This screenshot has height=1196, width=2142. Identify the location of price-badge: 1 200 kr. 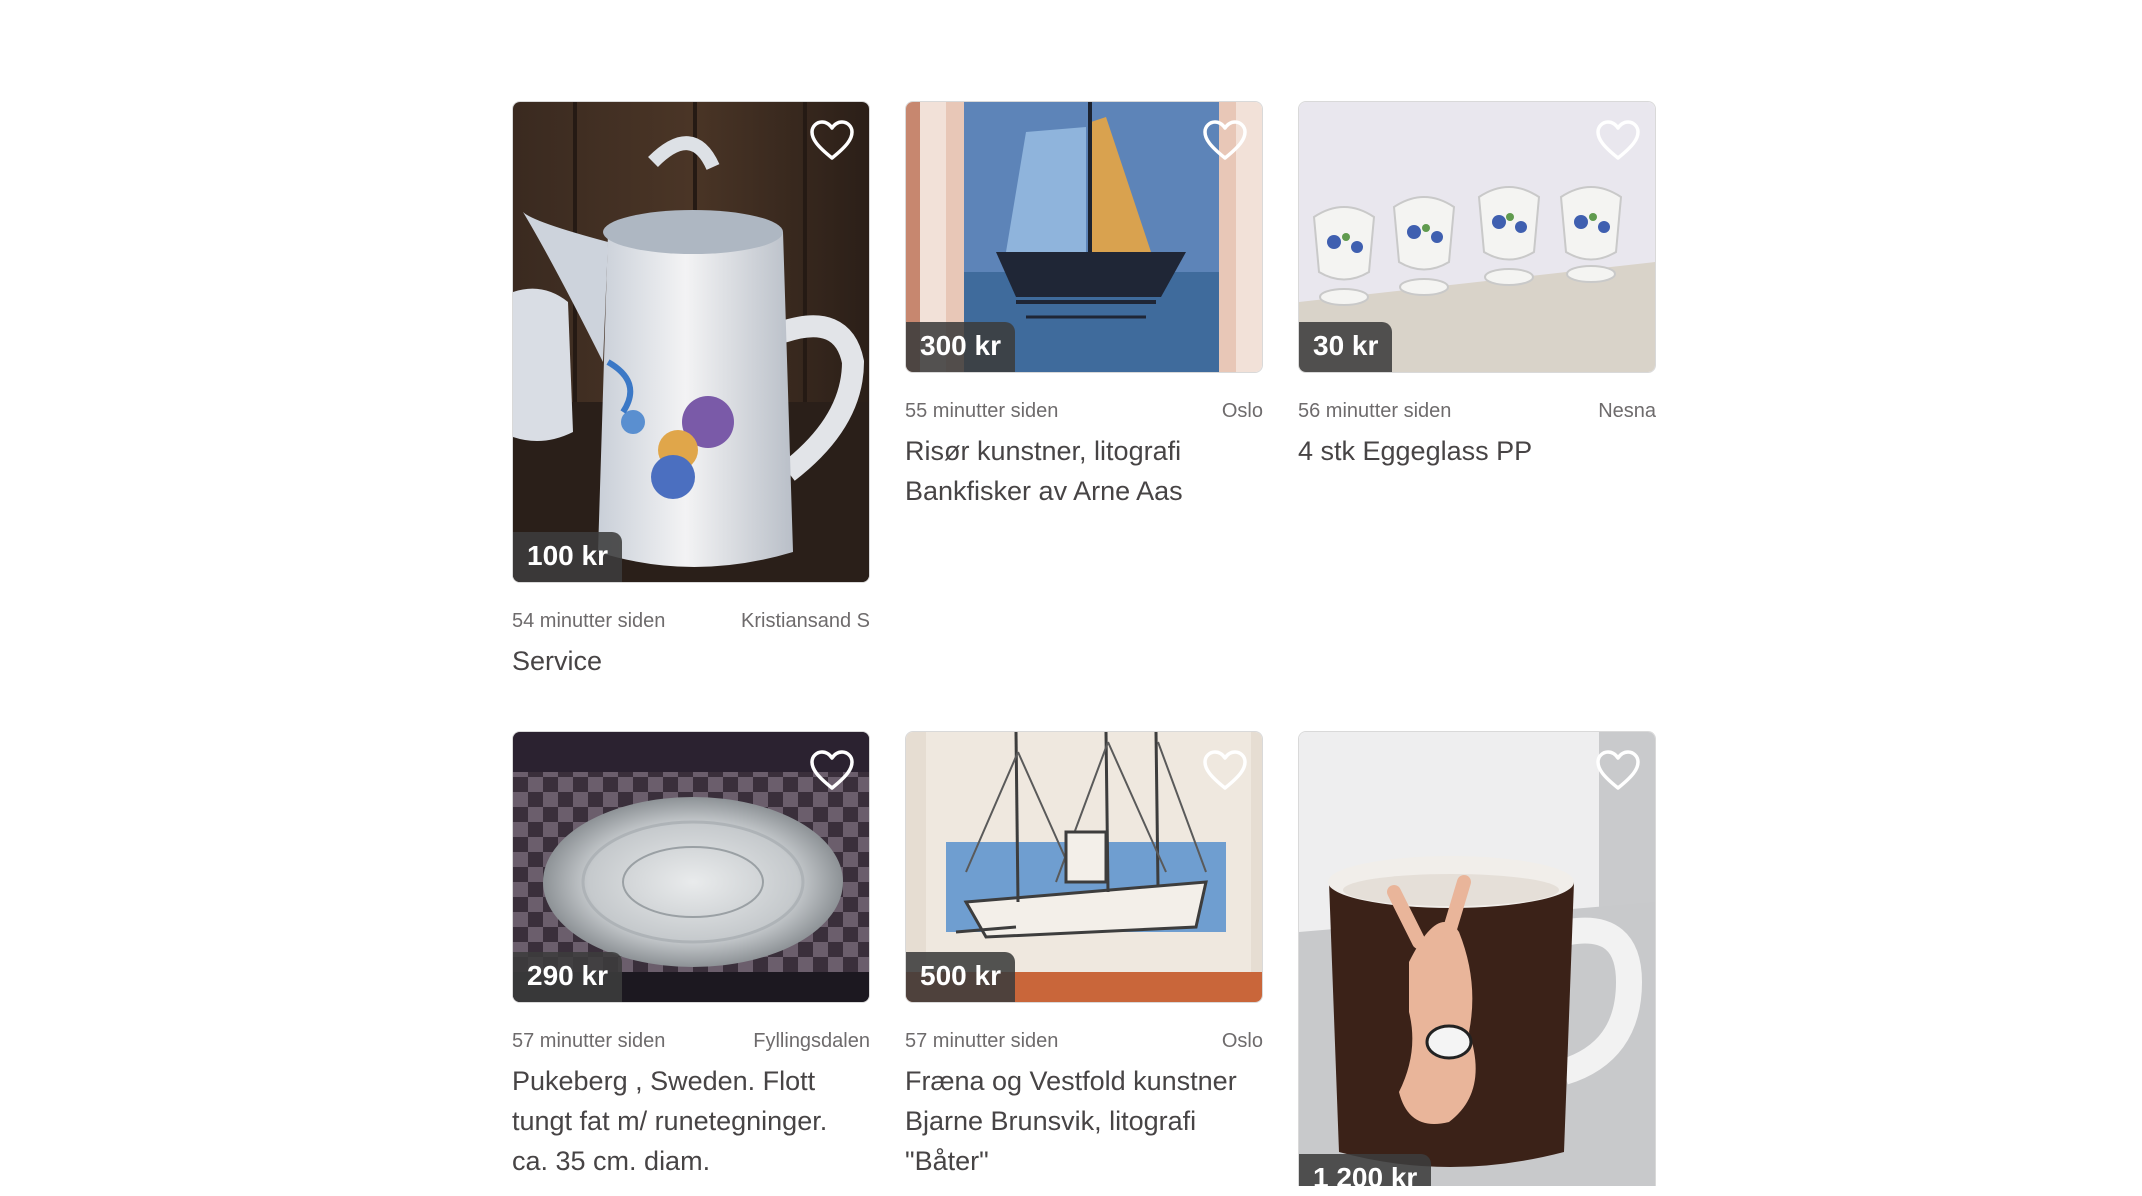
(1365, 1170).